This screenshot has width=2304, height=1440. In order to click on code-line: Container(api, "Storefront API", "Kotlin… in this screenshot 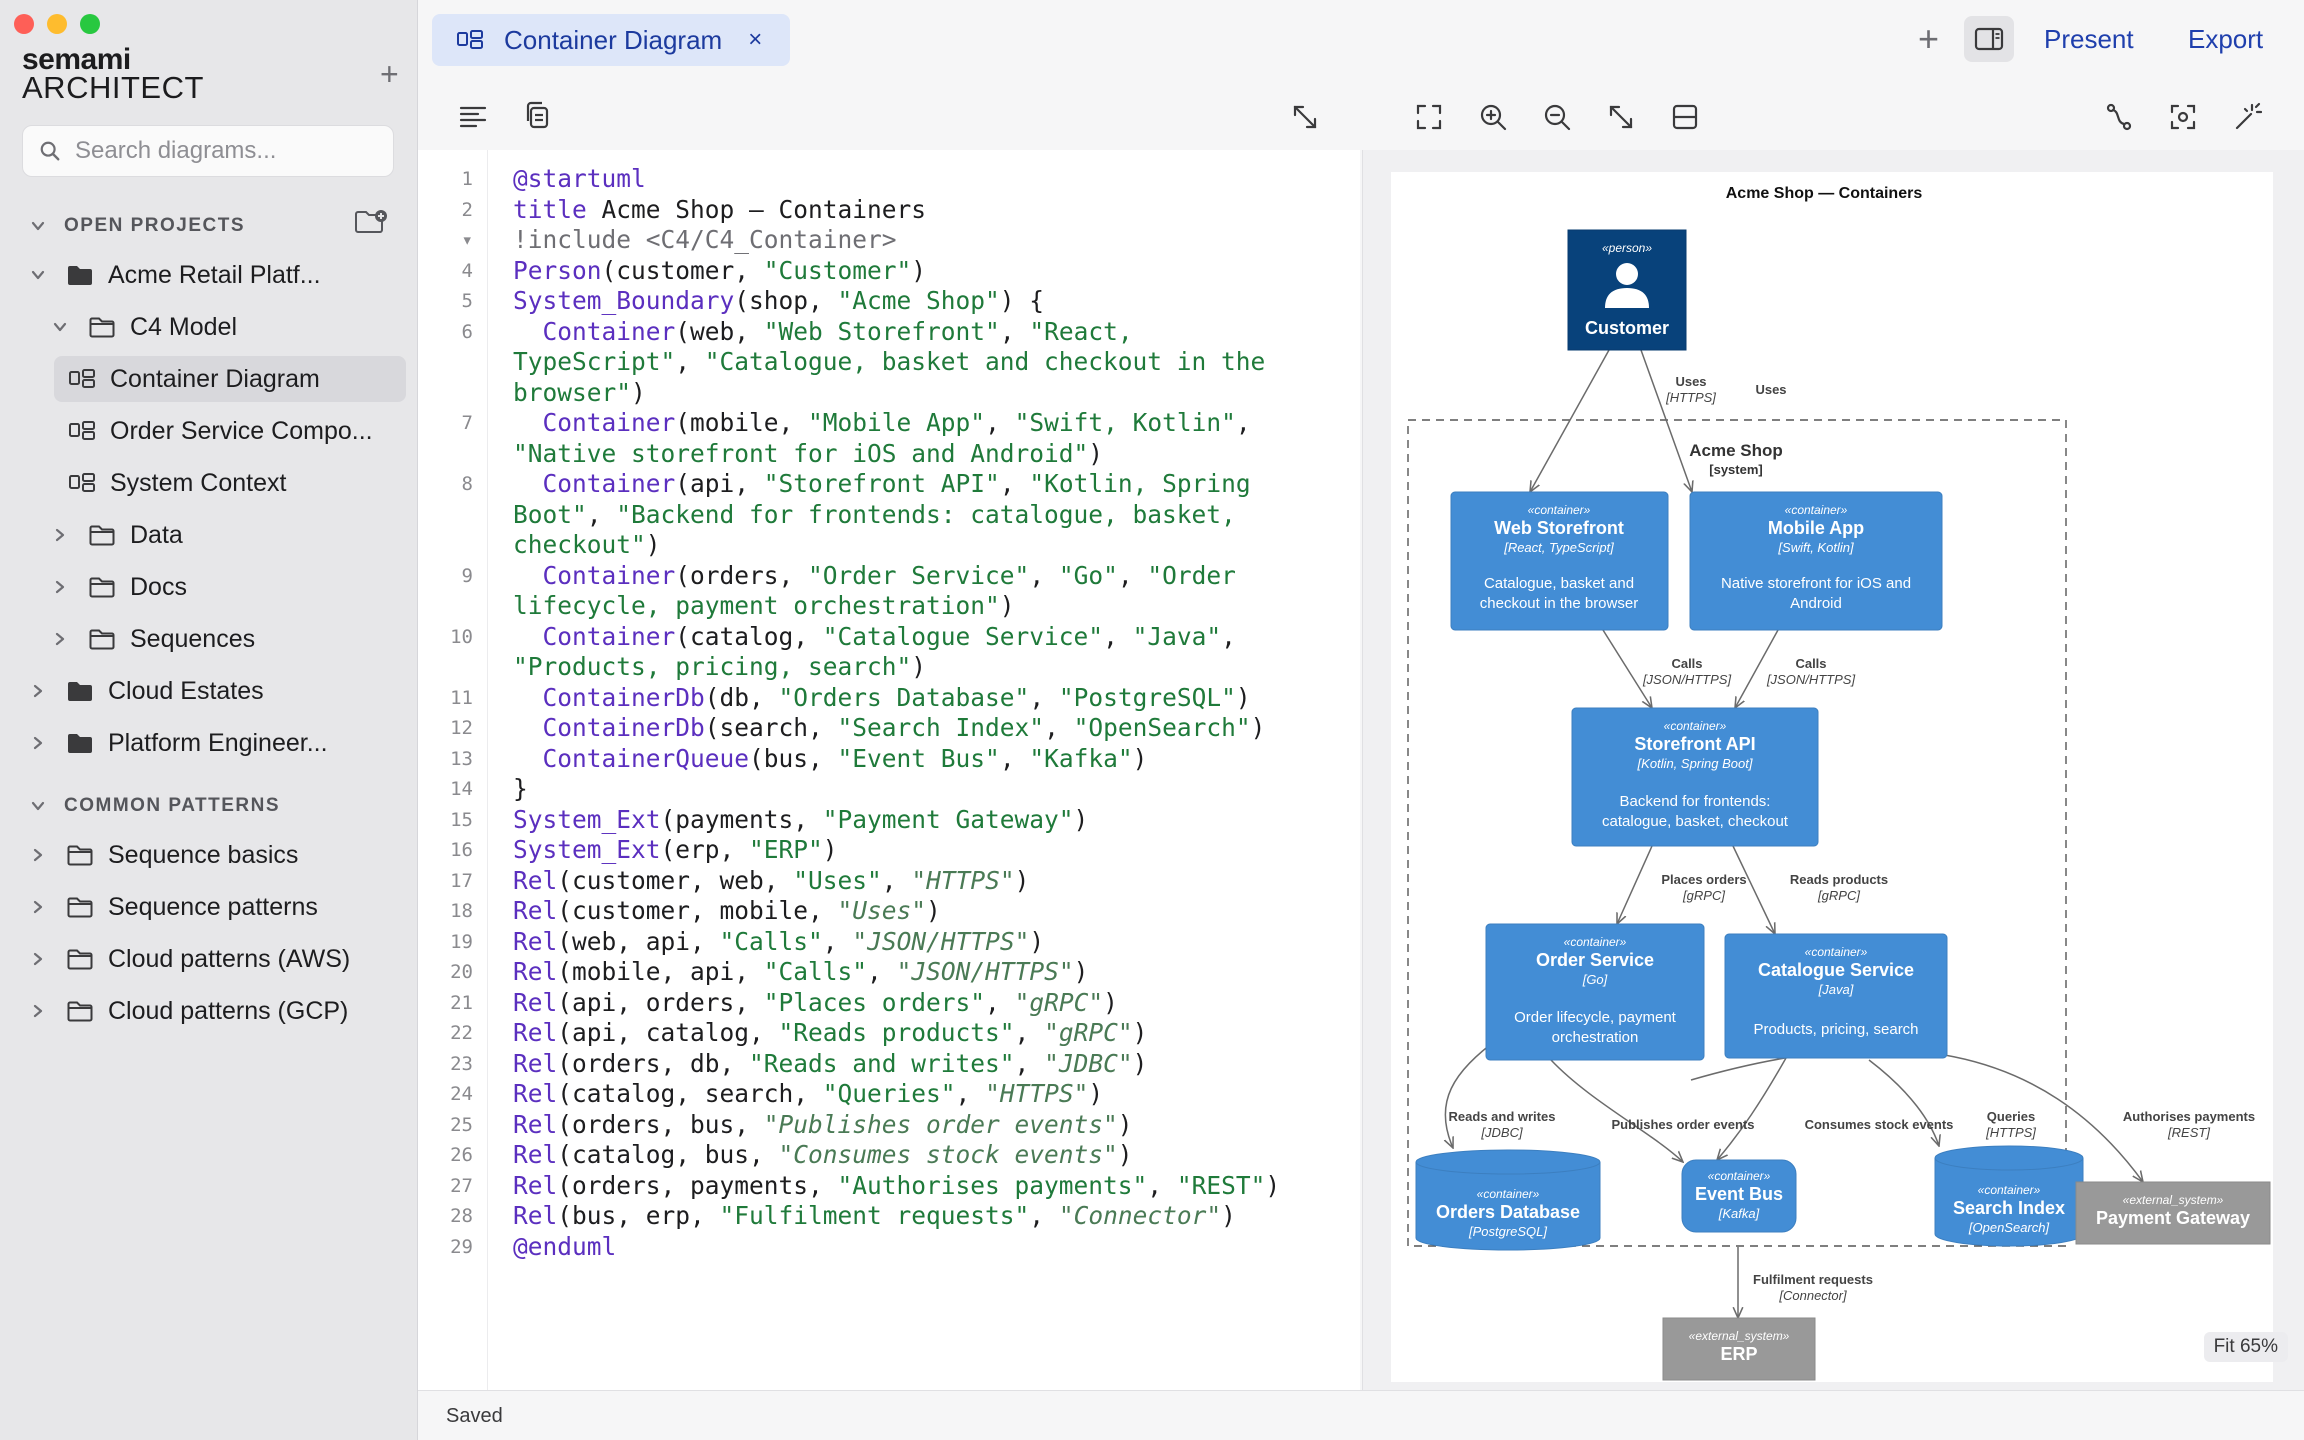, I will do `click(896, 484)`.